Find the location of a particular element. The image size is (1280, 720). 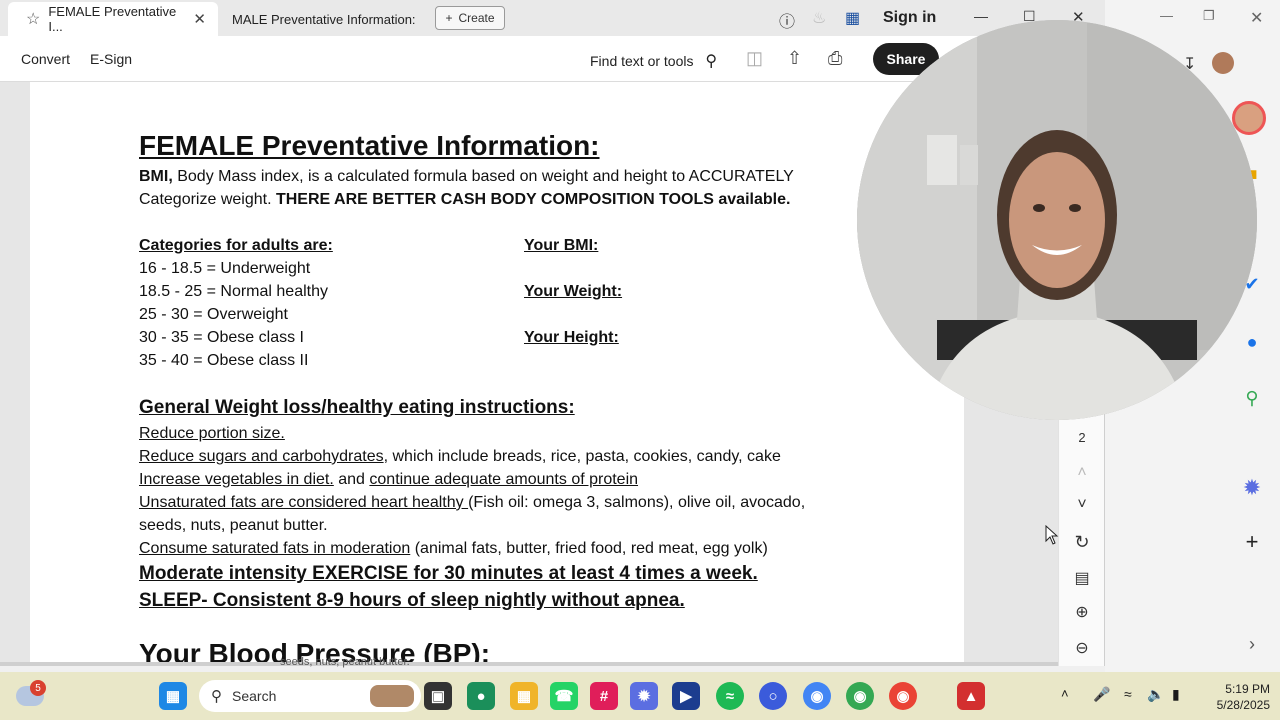

bmi-label: BMI, is located at coordinates (156, 176).